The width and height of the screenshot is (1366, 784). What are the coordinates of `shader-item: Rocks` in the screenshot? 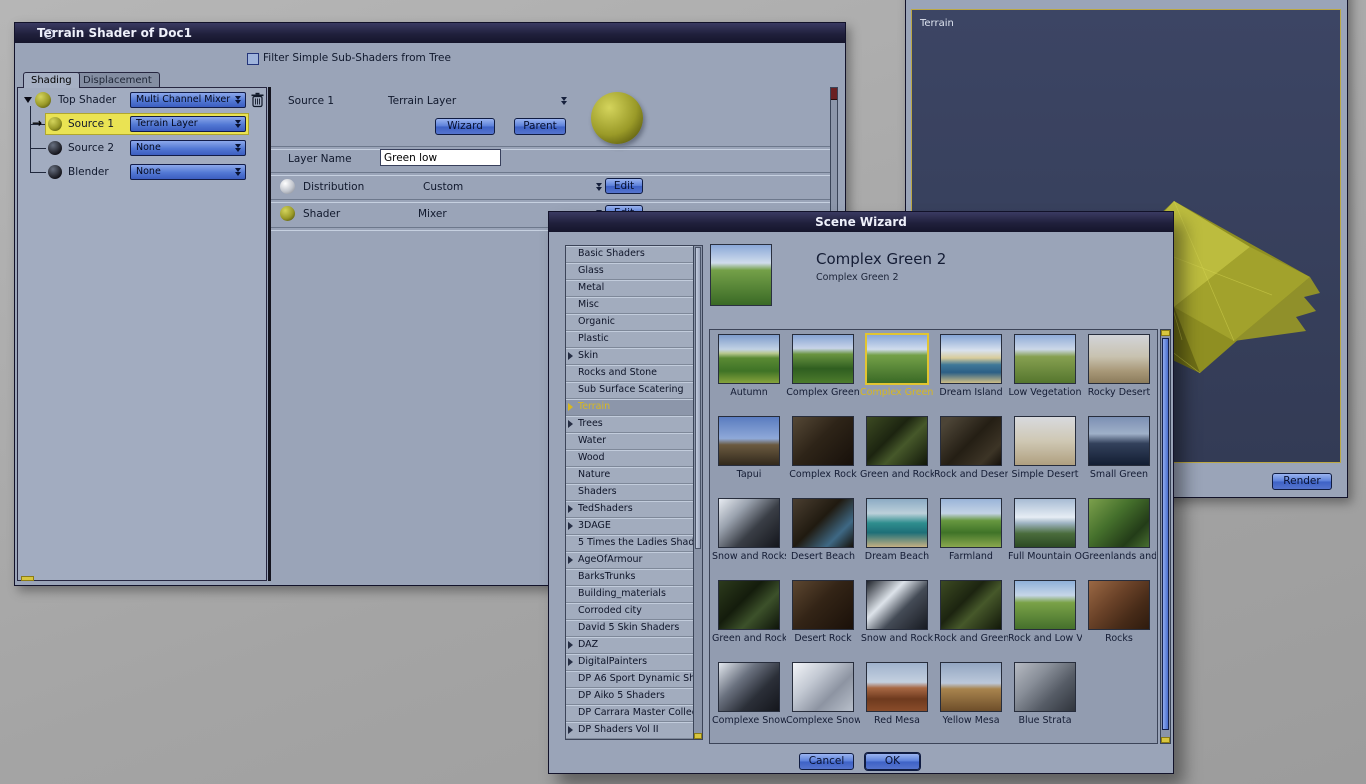 It's located at (1119, 619).